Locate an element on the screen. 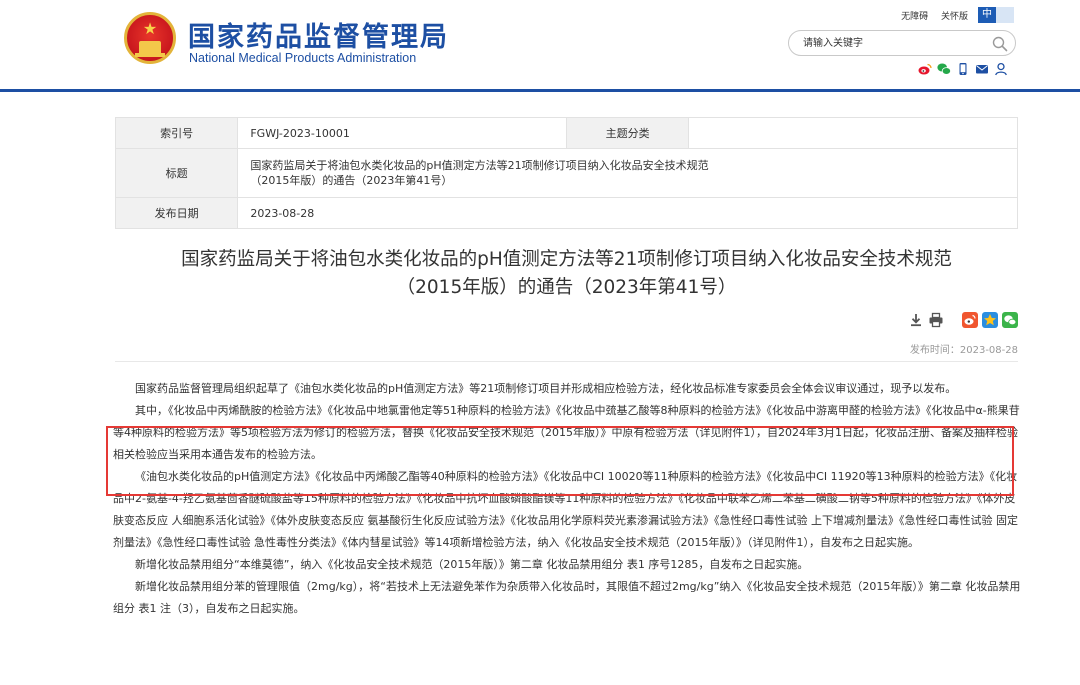 This screenshot has width=1080, height=685. date-value: 2023-08-28 is located at coordinates (627, 213).